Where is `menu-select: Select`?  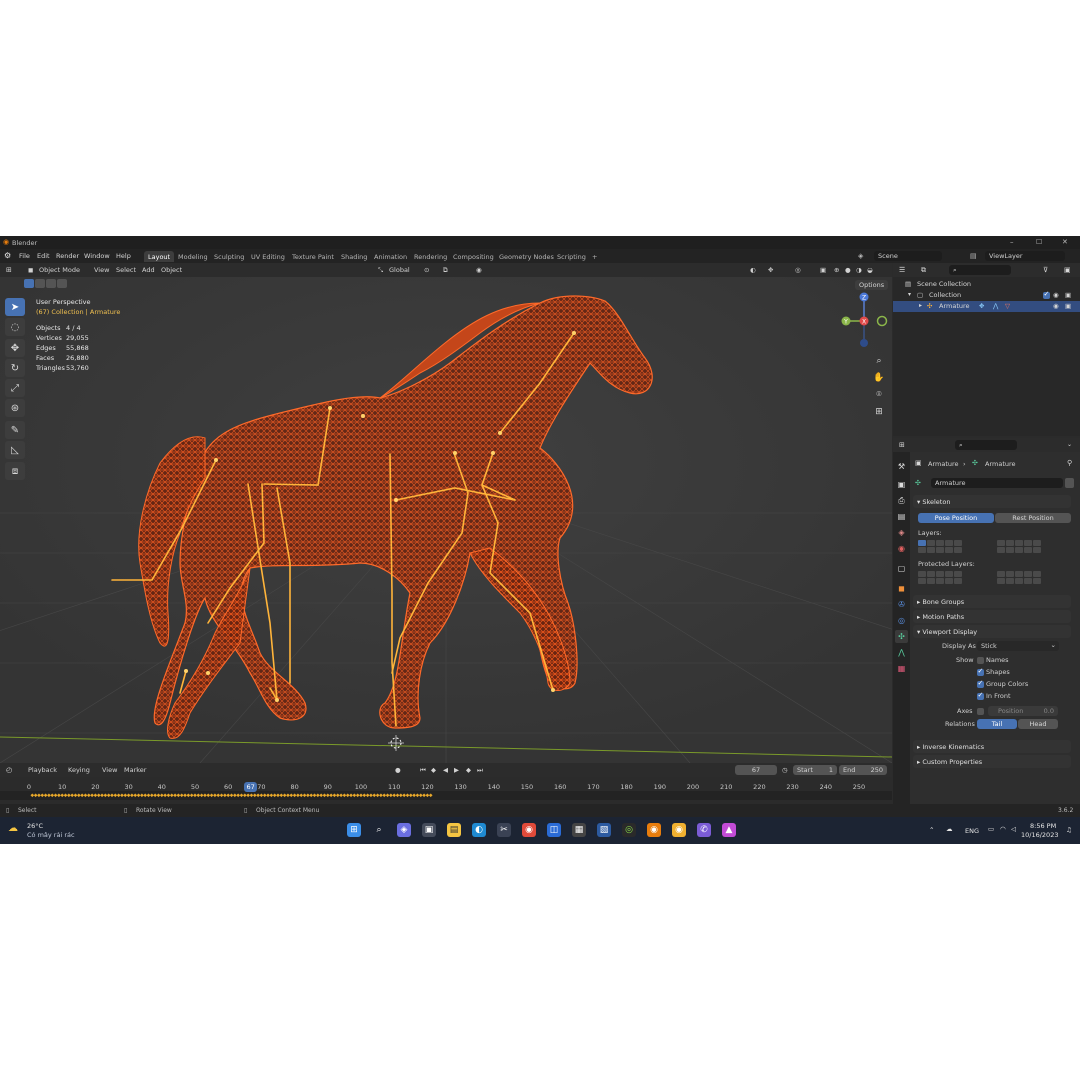
menu-select: Select is located at coordinates (126, 270).